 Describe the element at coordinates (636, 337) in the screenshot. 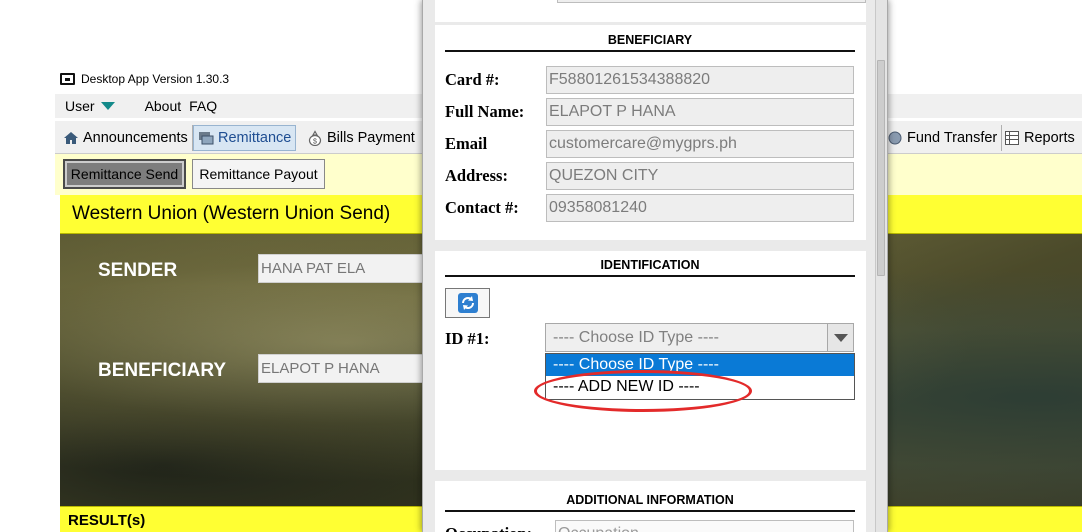

I see `id-type-select-value: ---- Choose ID Type ----` at that location.